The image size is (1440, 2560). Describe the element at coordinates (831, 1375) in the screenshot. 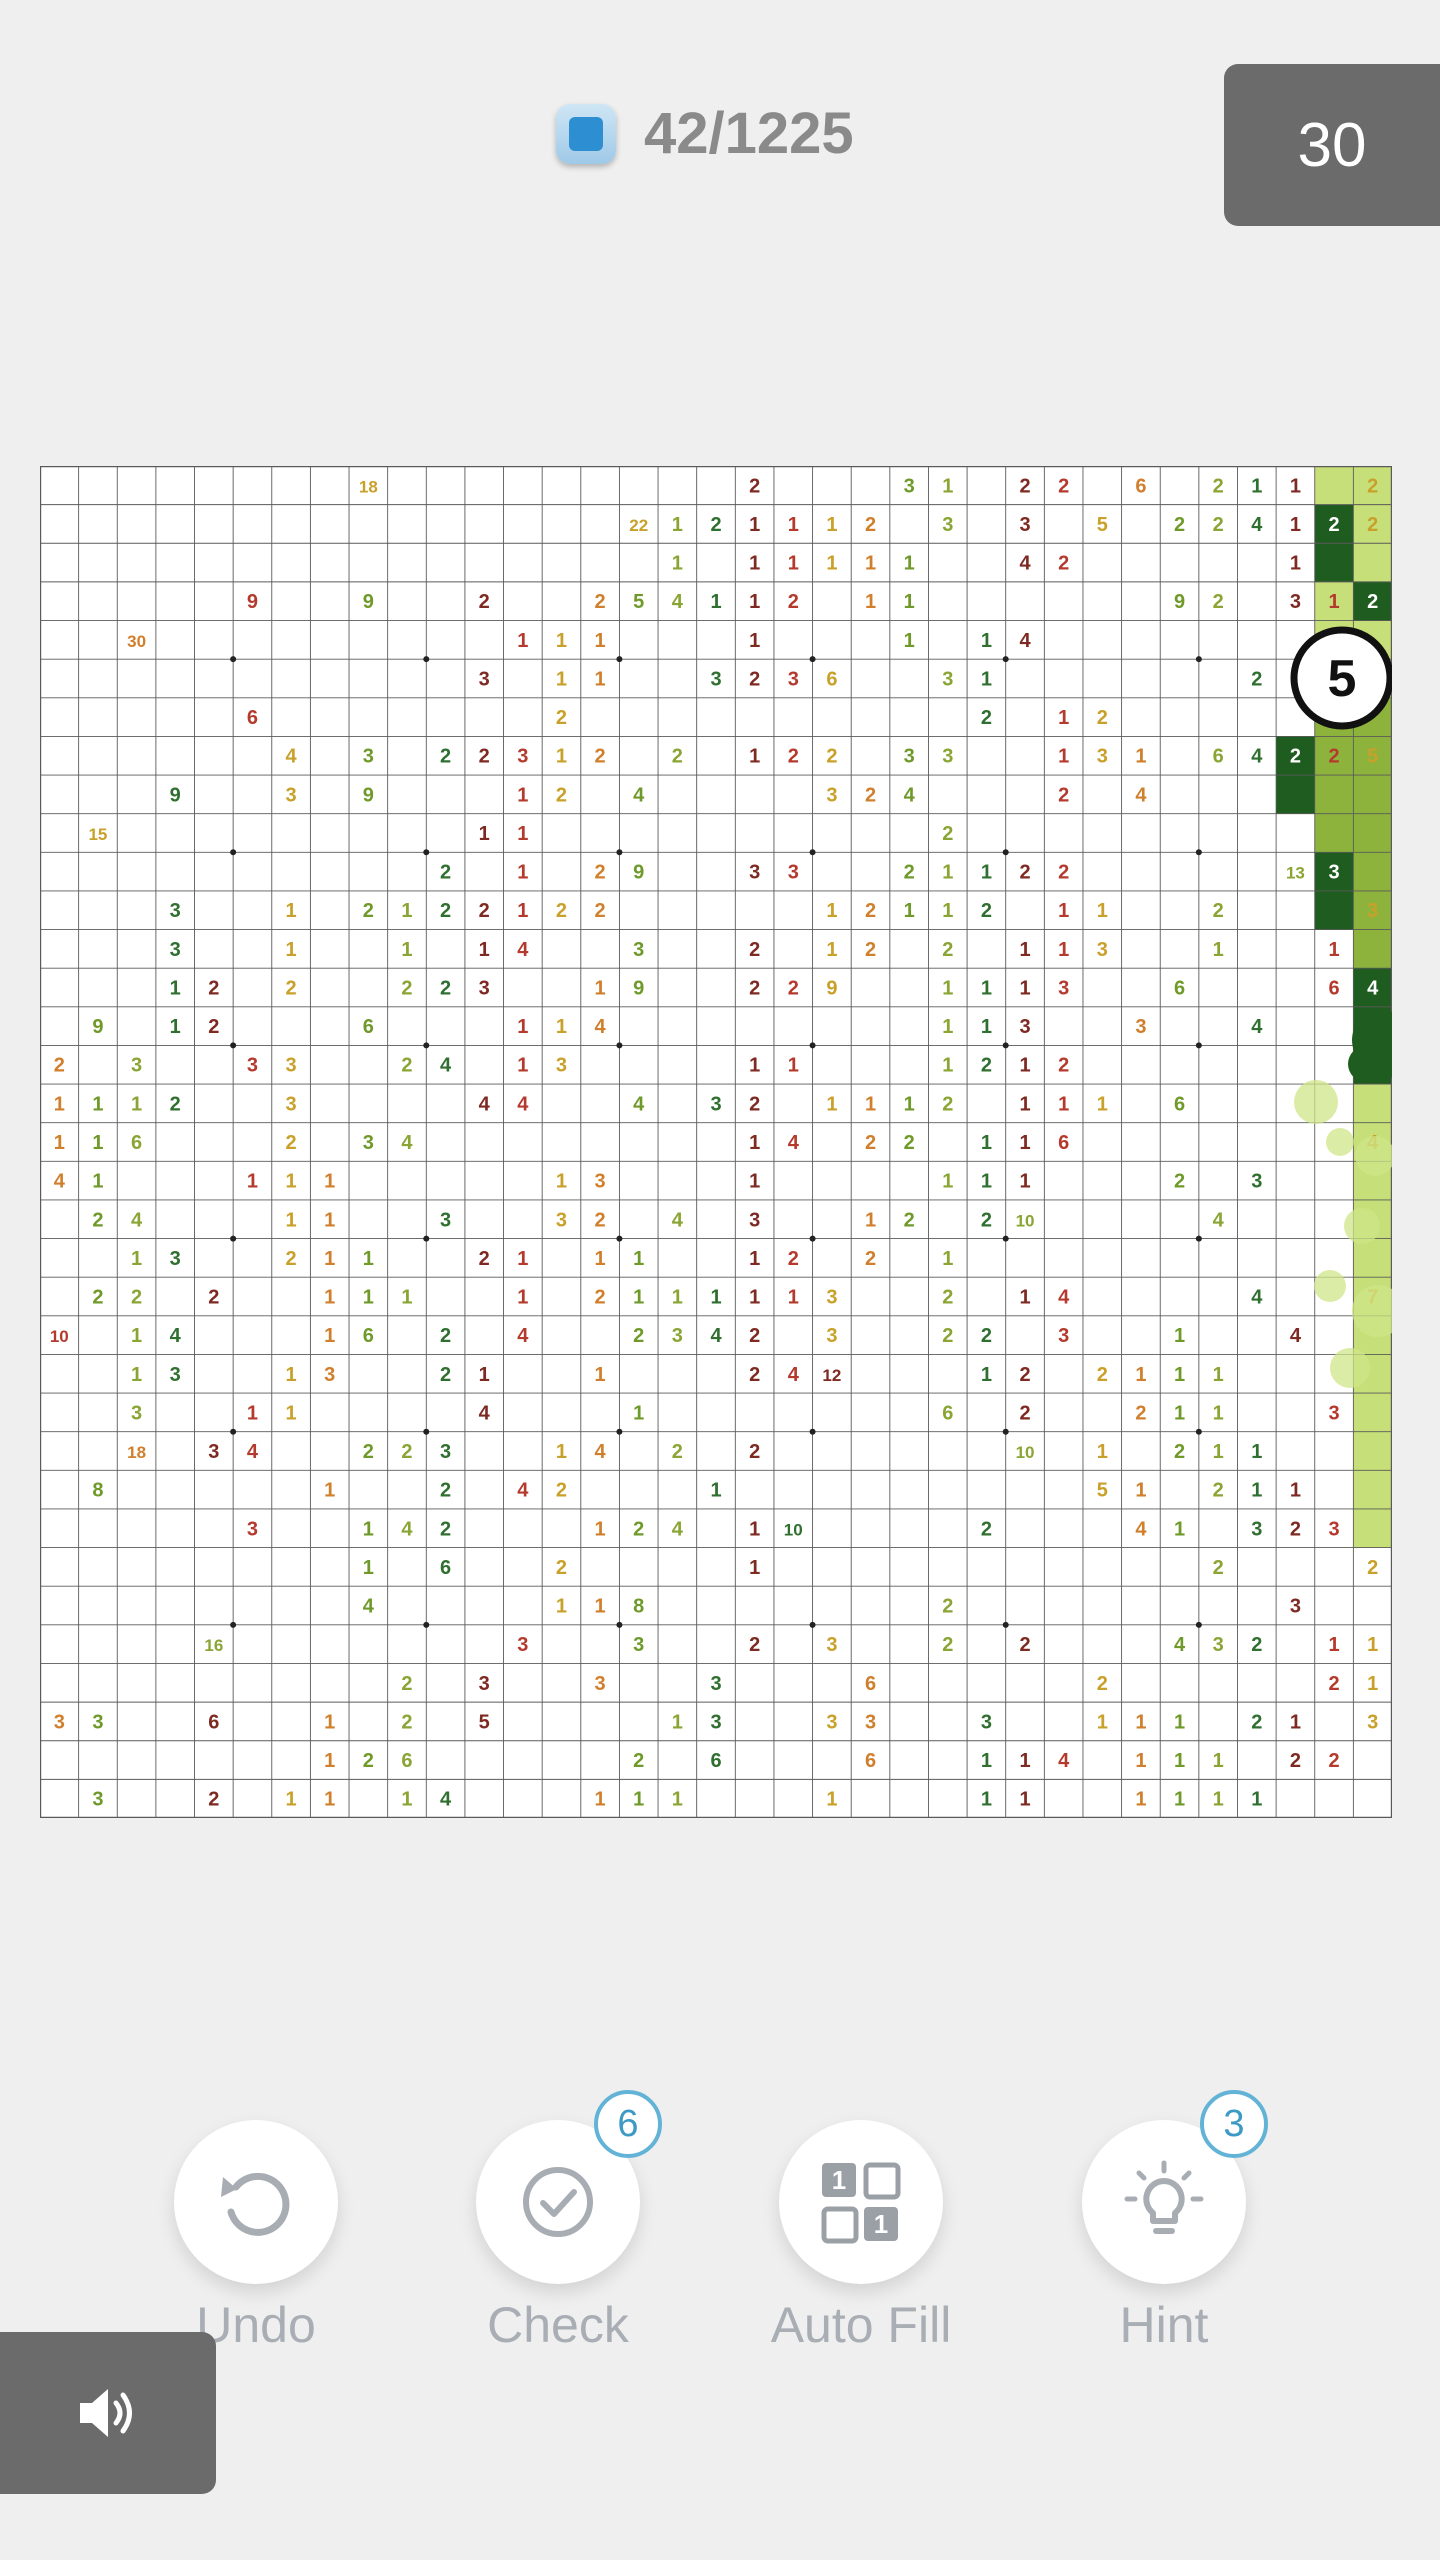

I see `cell-clue-number: 12` at that location.